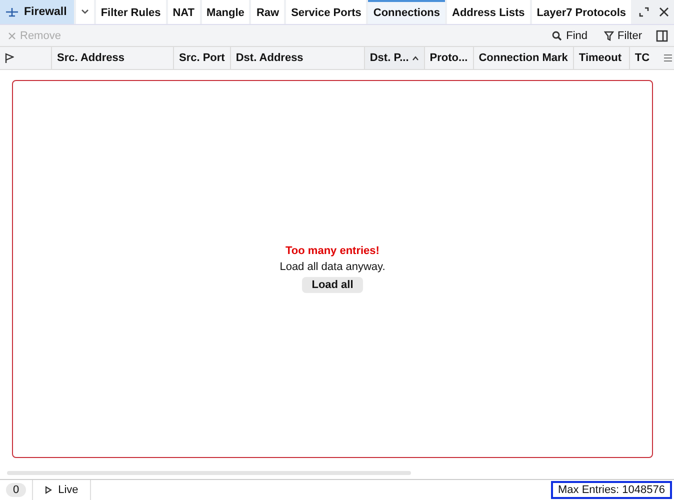  Describe the element at coordinates (131, 12) in the screenshot. I see `tab: Filter Rules` at that location.